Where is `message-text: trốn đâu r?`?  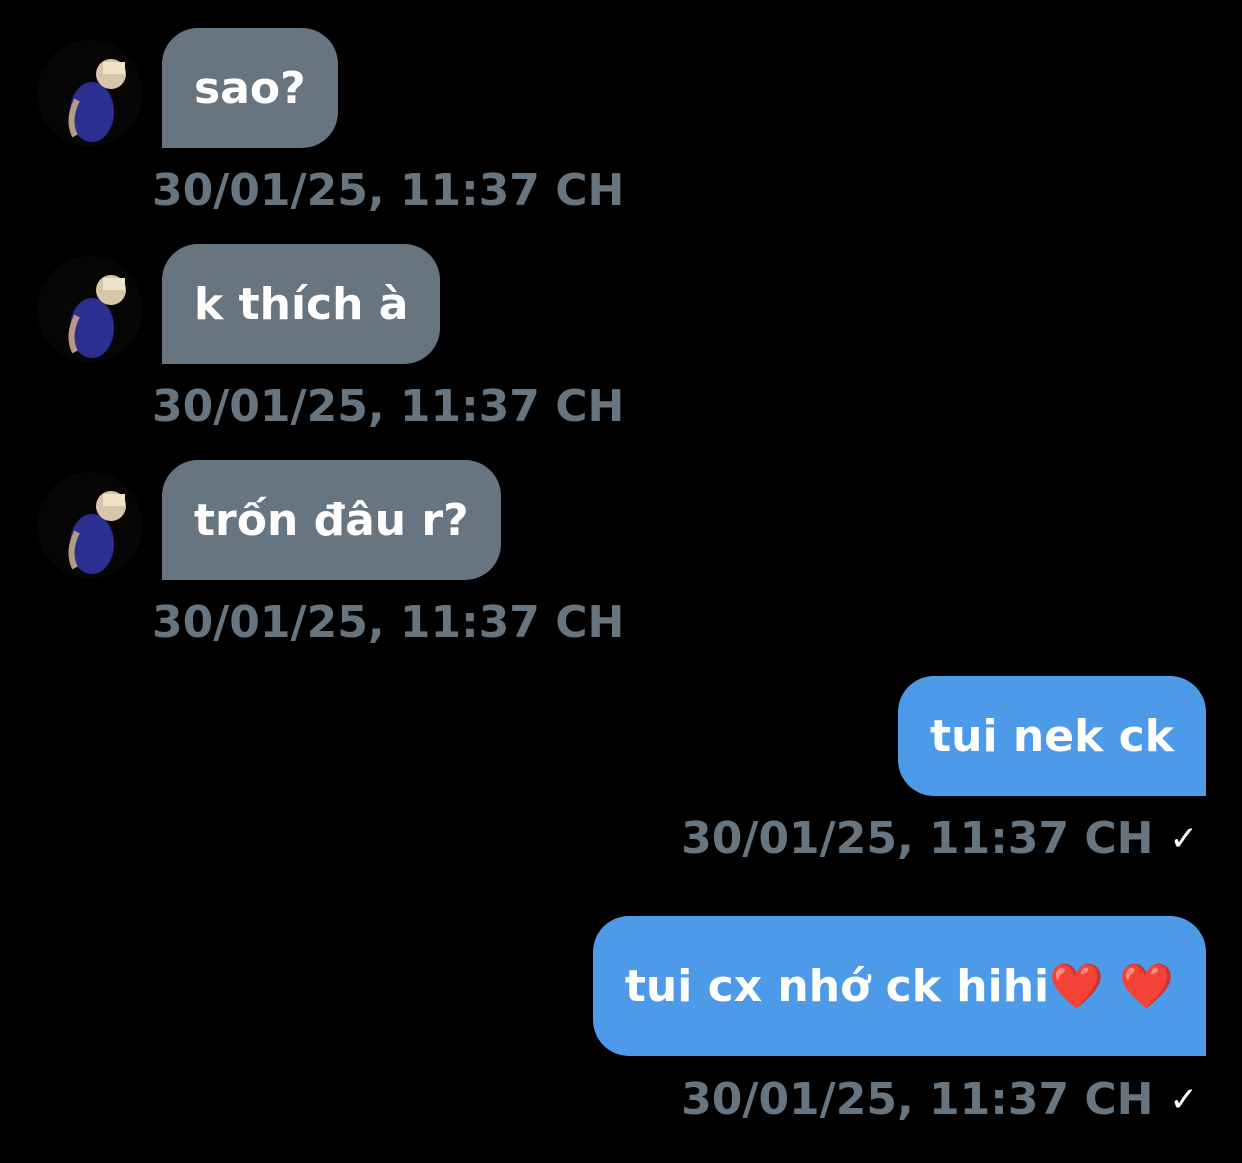
message-text: trốn đâu r? is located at coordinates (331, 520).